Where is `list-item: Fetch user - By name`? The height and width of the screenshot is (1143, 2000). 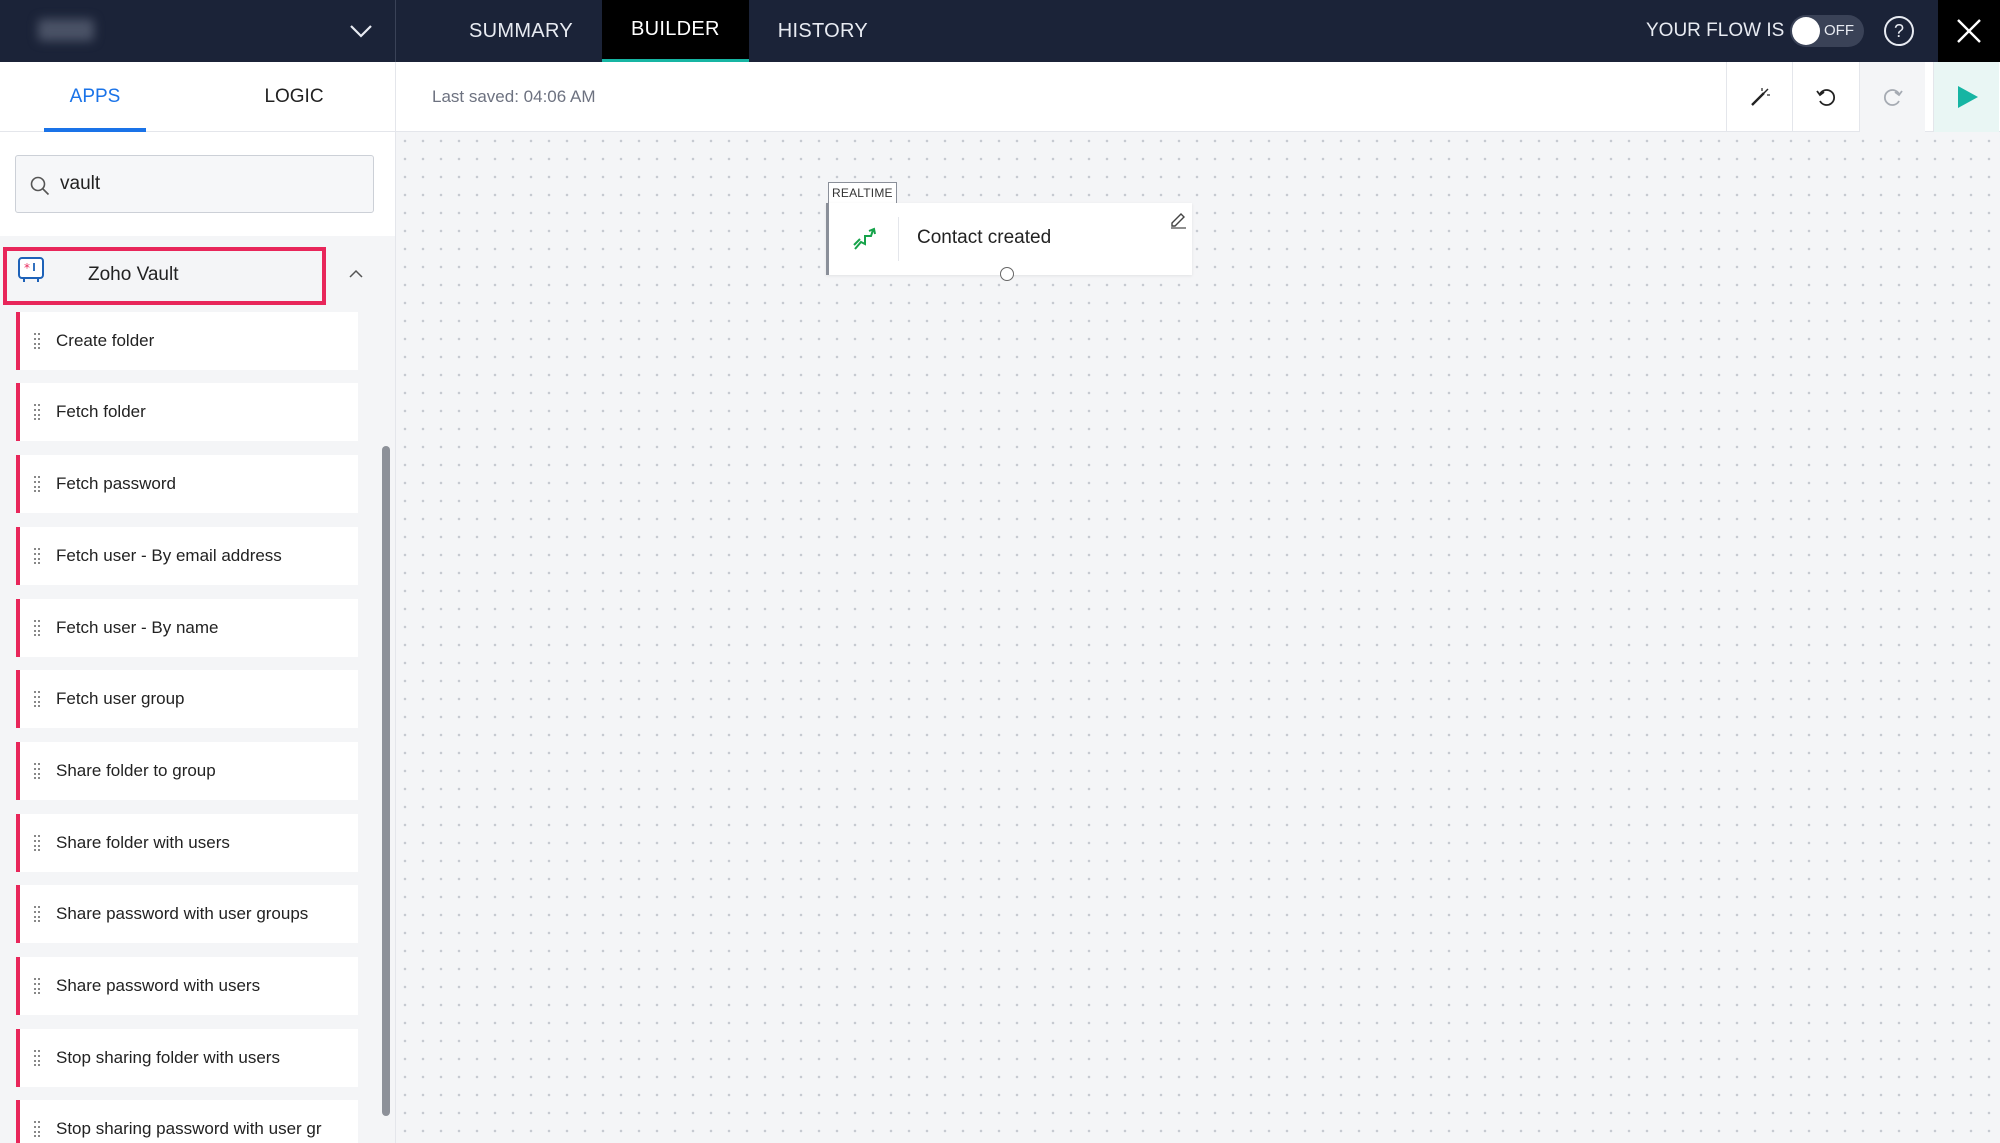
list-item: Fetch user - By name is located at coordinates (187, 628).